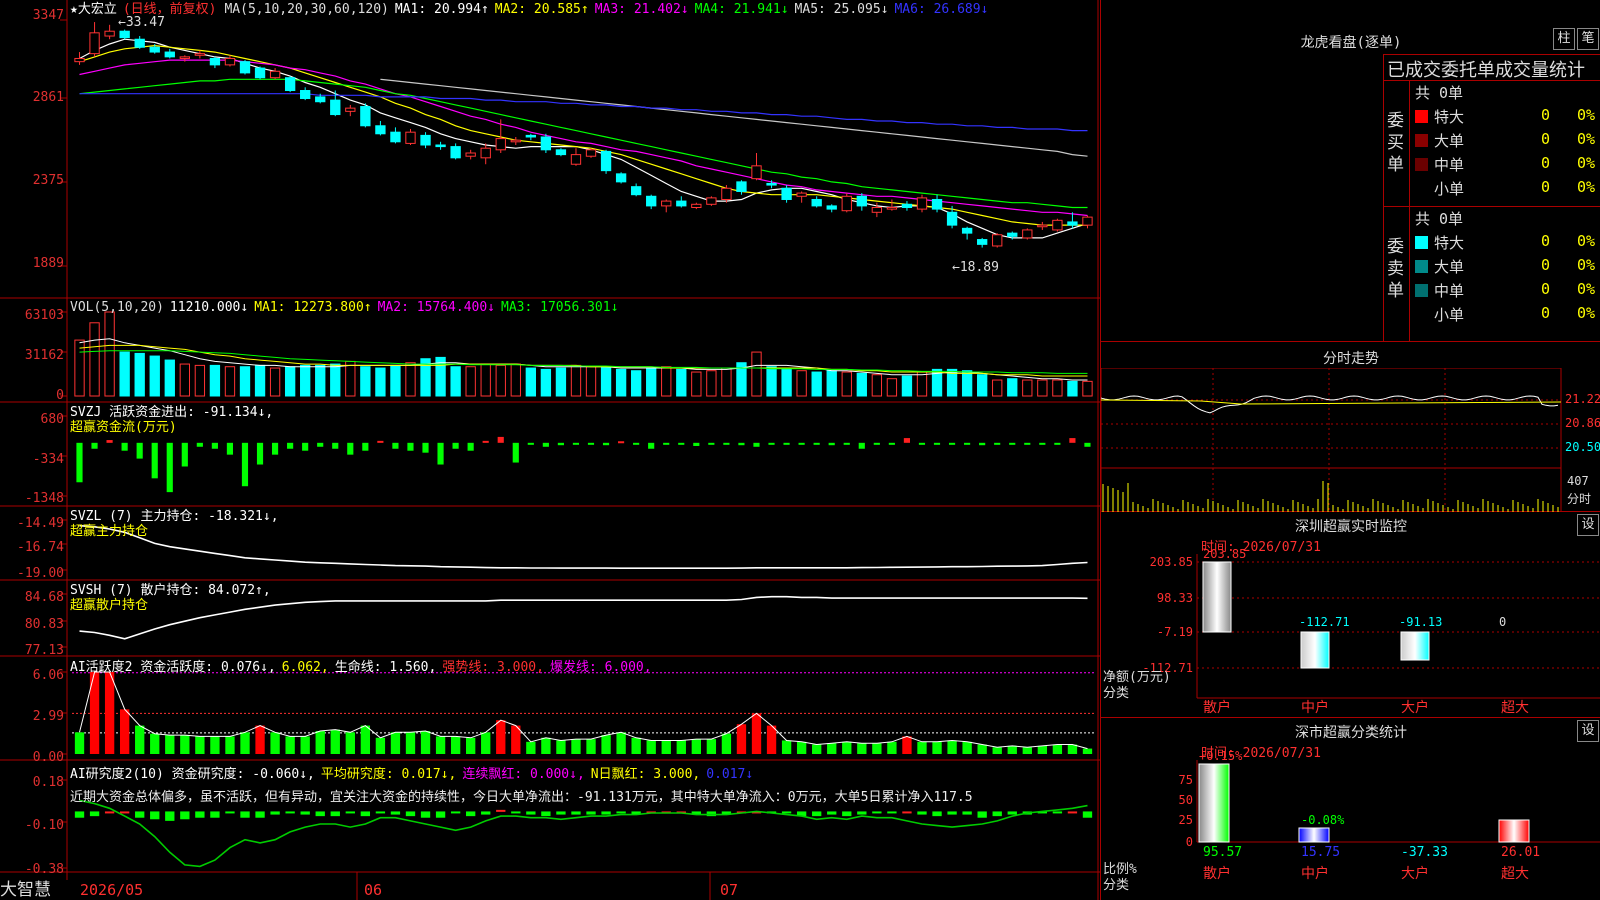 Image resolution: width=1600 pixels, height=900 pixels. Describe the element at coordinates (1186, 820) in the screenshot. I see `classify-tick: 25` at that location.